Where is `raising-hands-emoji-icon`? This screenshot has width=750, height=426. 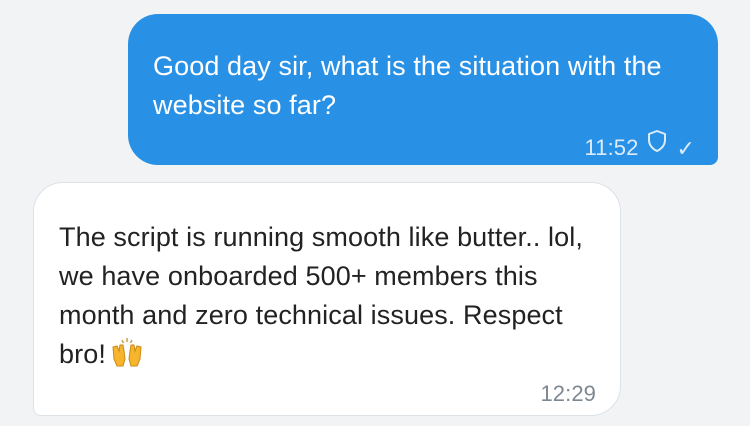
raising-hands-emoji-icon is located at coordinates (127, 353).